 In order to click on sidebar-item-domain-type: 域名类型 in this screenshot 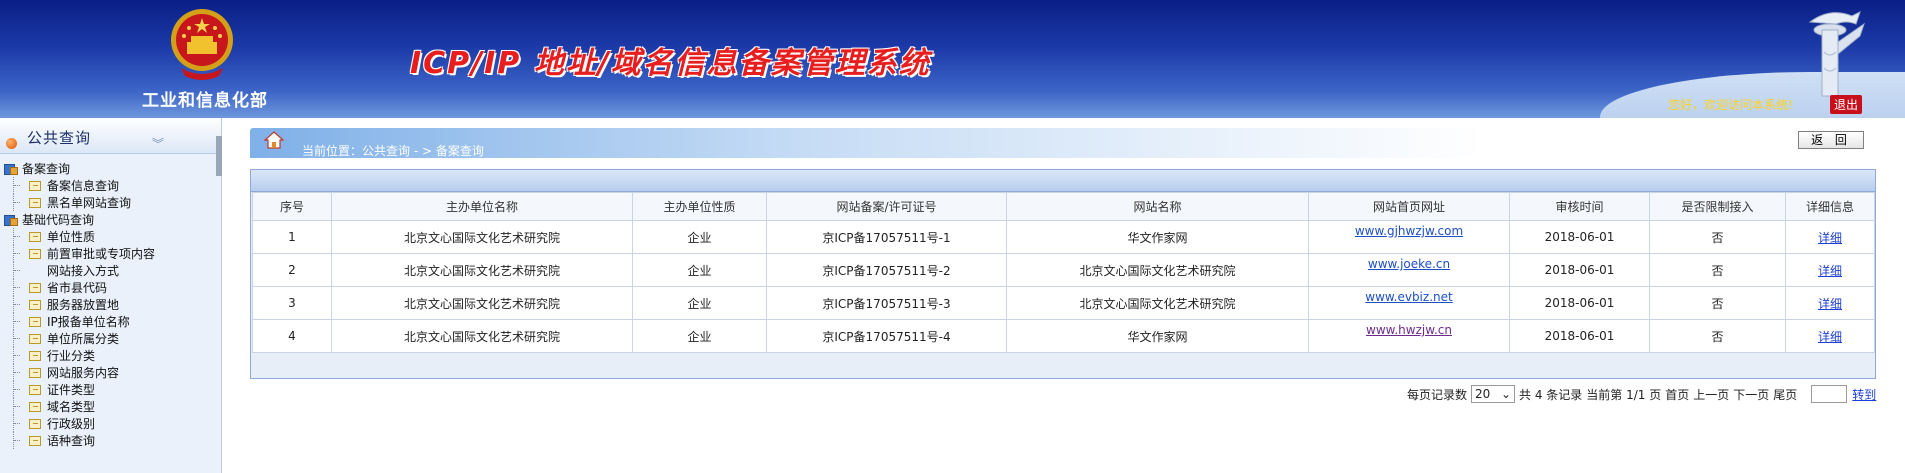, I will do `click(112, 406)`.